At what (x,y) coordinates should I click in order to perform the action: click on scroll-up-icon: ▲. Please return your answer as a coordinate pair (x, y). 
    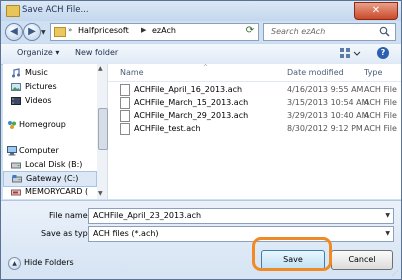
    Looking at the image, I should click on (100, 68).